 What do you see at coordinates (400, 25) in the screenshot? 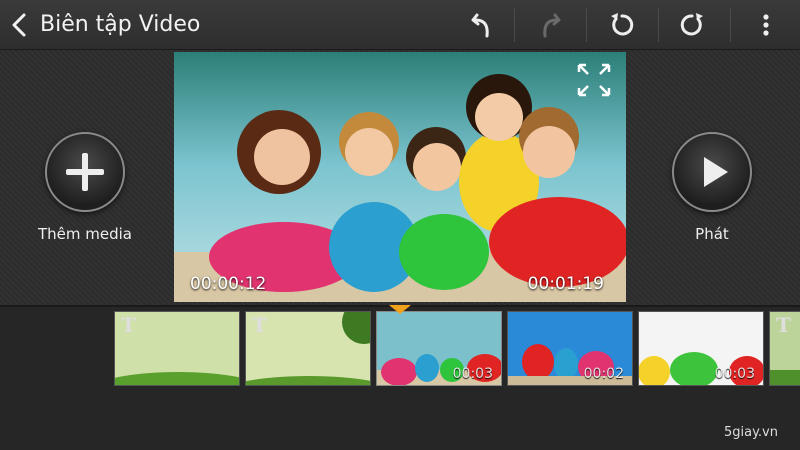
I see `action-bar: Biên tập Video` at bounding box center [400, 25].